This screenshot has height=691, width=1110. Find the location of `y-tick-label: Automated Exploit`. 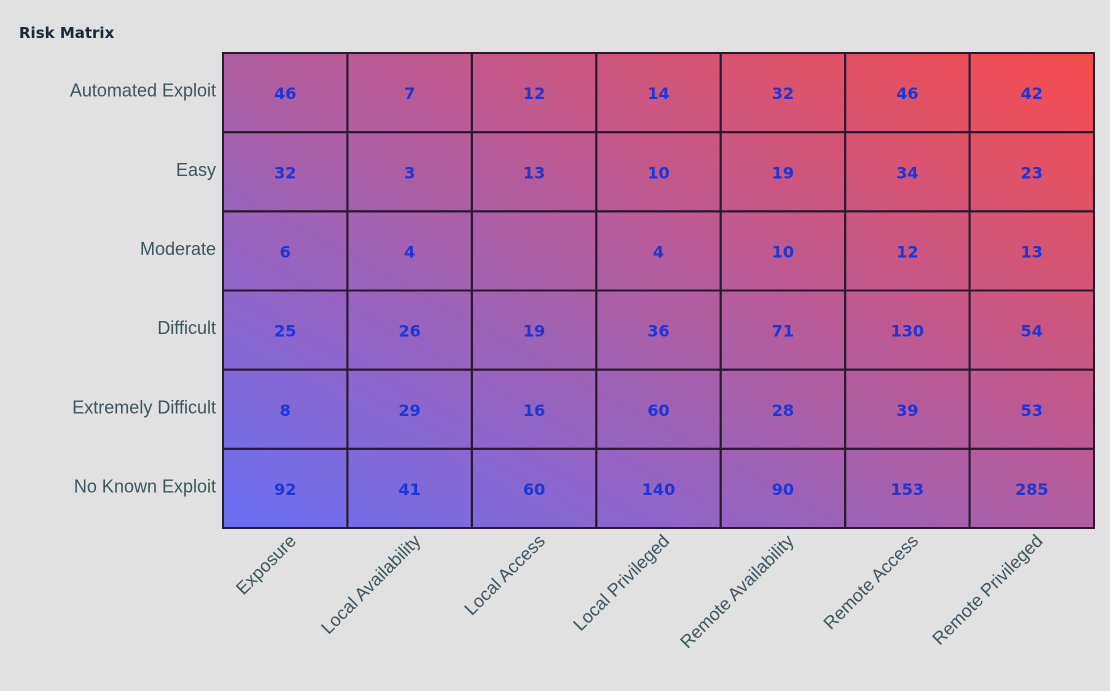

y-tick-label: Automated Exploit is located at coordinates (143, 91).